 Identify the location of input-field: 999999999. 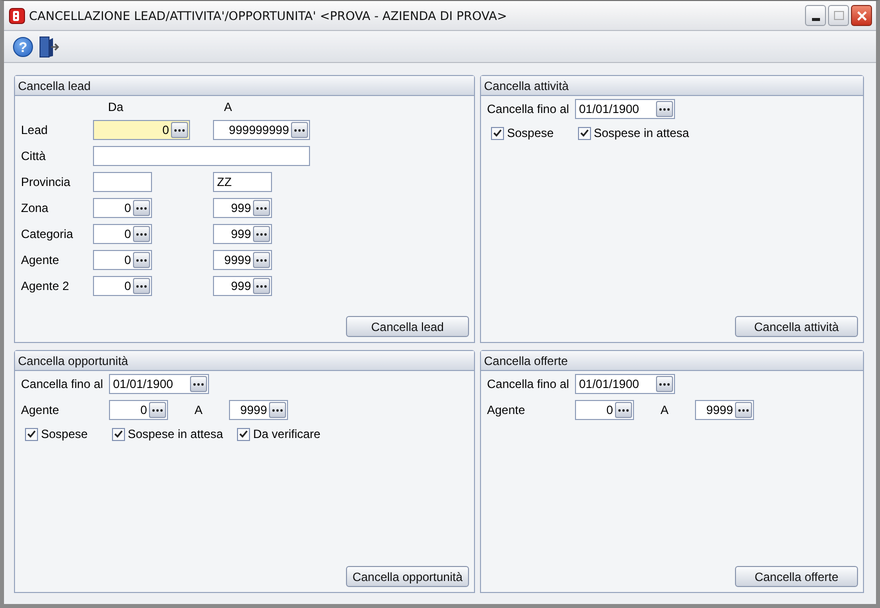
(261, 130).